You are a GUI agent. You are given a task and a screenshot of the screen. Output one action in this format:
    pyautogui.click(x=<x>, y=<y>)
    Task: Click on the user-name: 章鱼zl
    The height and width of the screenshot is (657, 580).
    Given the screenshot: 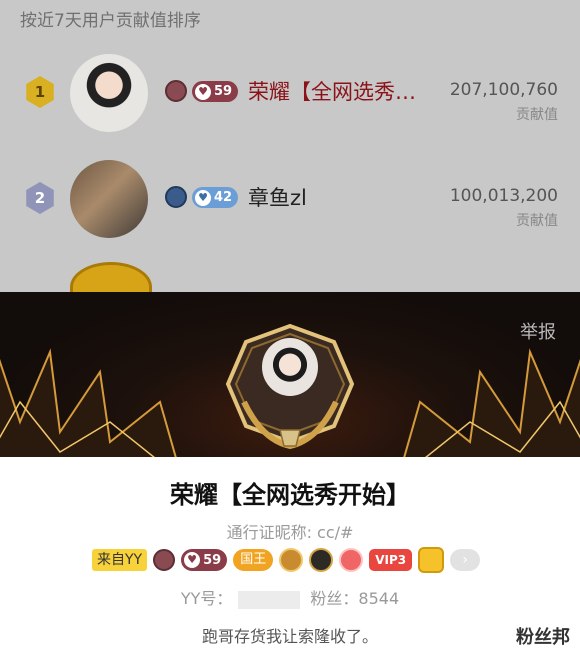 What is the action you would take?
    pyautogui.click(x=277, y=197)
    